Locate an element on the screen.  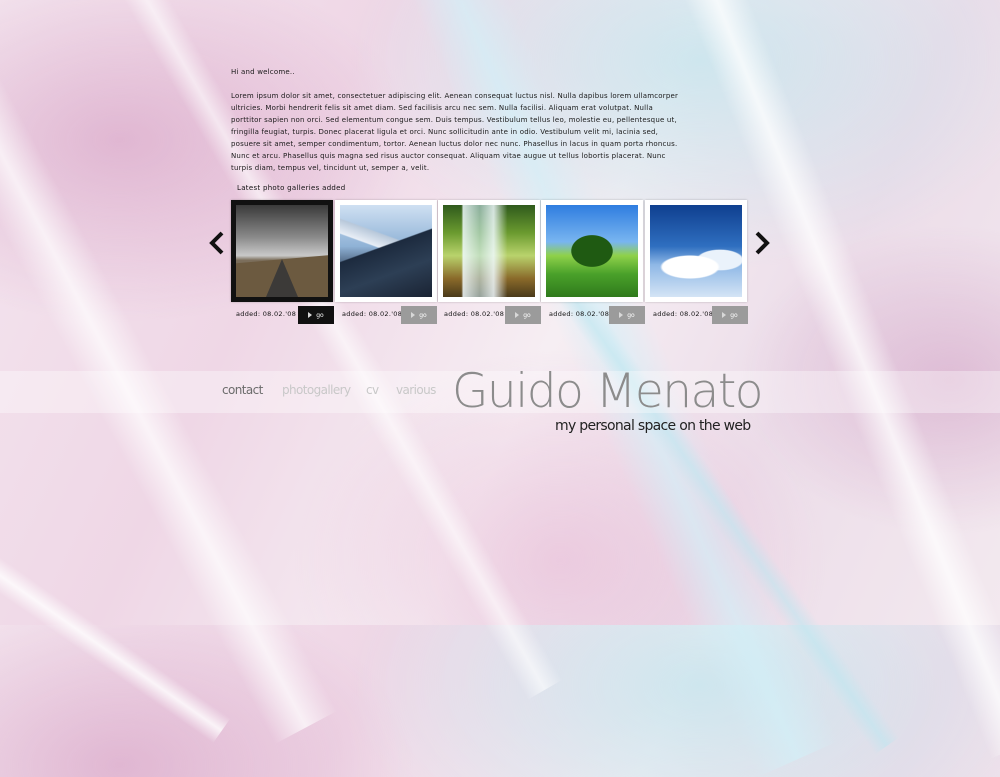
nav-photogallery-link: photogallery is located at coordinates (316, 390).